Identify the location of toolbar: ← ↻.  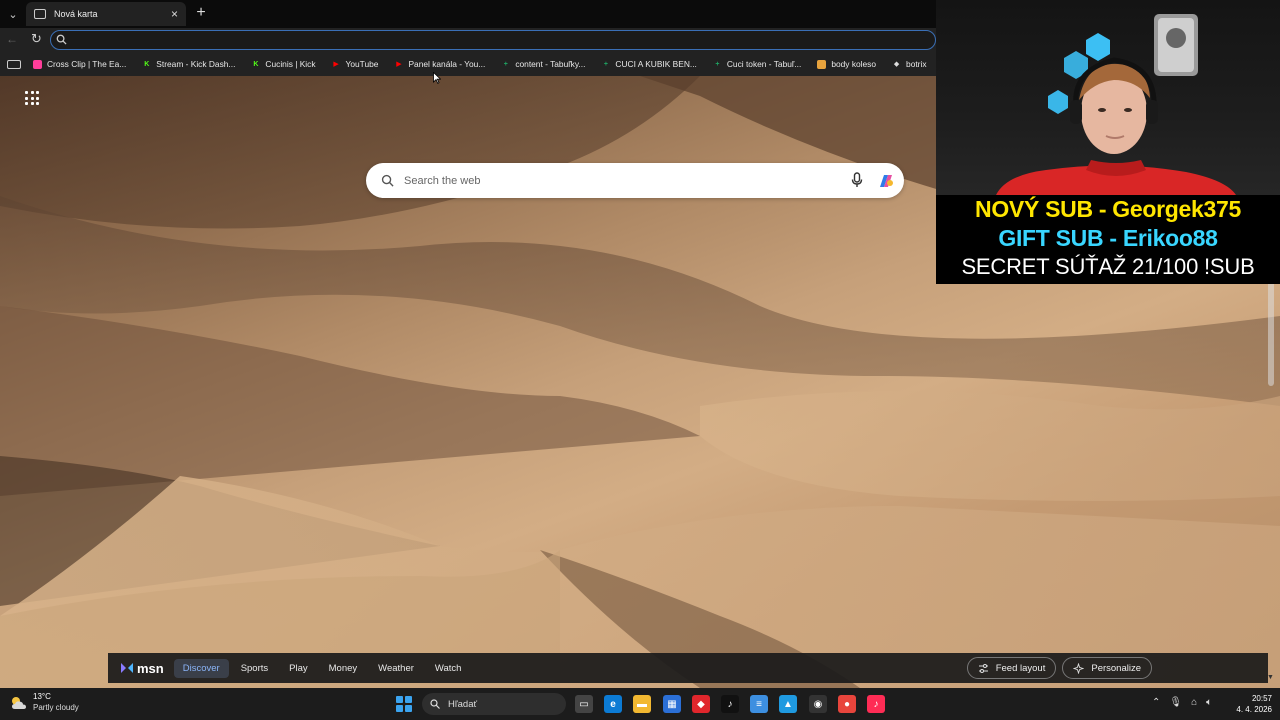
(468, 40).